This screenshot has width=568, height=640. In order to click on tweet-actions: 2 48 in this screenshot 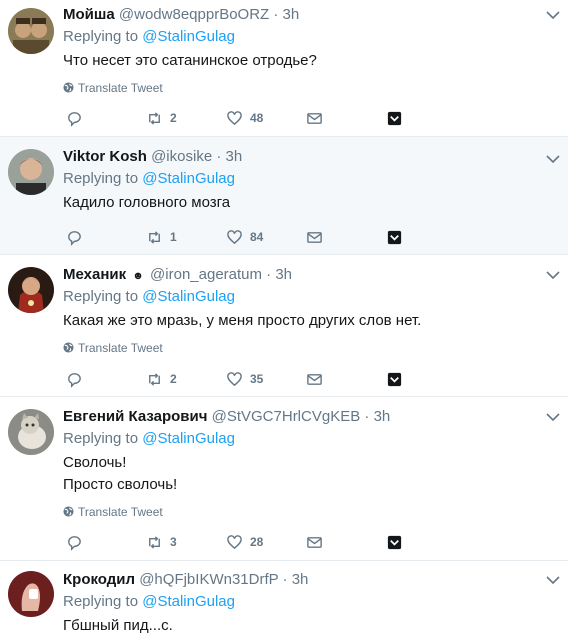, I will do `click(246, 118)`.